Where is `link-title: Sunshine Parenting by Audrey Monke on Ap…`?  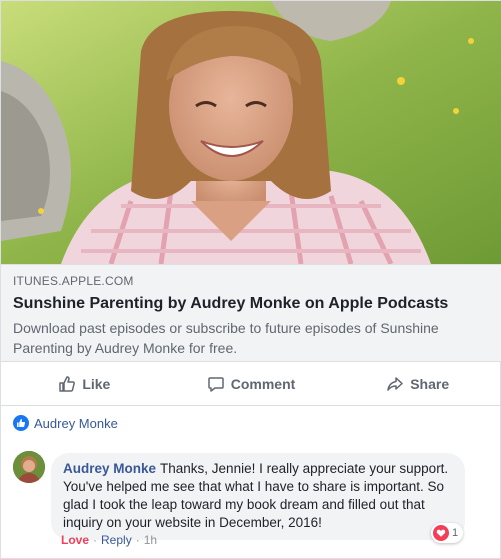
link-title: Sunshine Parenting by Audrey Monke on Ap… is located at coordinates (251, 304).